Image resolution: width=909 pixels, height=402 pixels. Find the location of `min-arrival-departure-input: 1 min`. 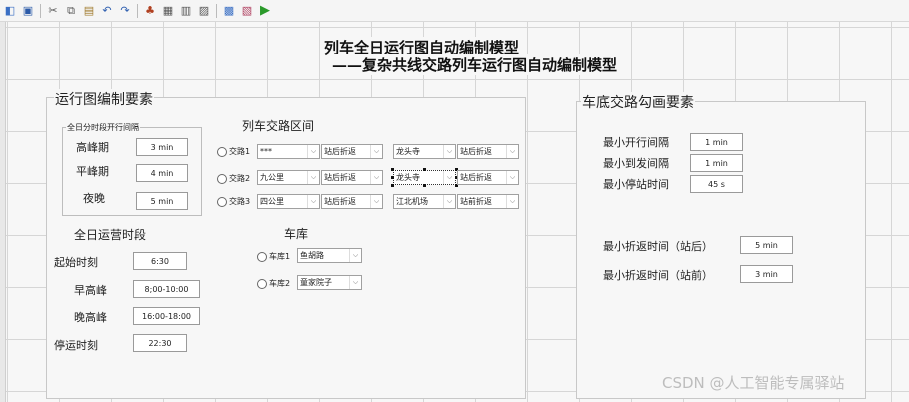

min-arrival-departure-input: 1 min is located at coordinates (716, 163).